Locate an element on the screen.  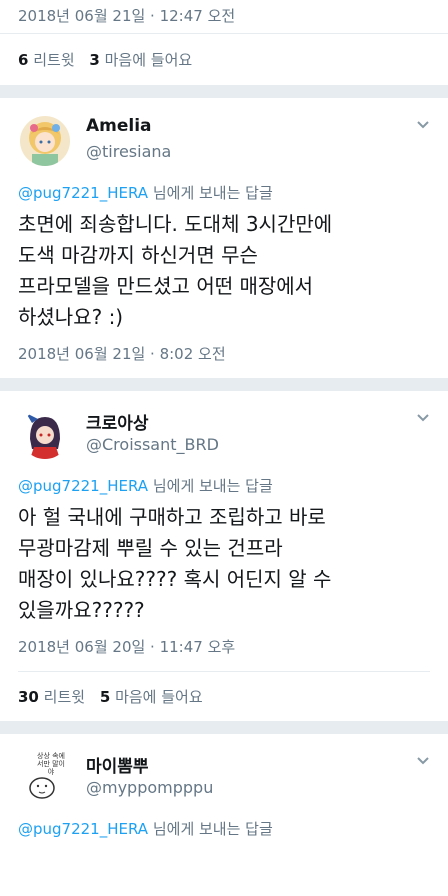
tweet-stats: 6 리트윗 3 마음에 들어요 is located at coordinates (224, 60).